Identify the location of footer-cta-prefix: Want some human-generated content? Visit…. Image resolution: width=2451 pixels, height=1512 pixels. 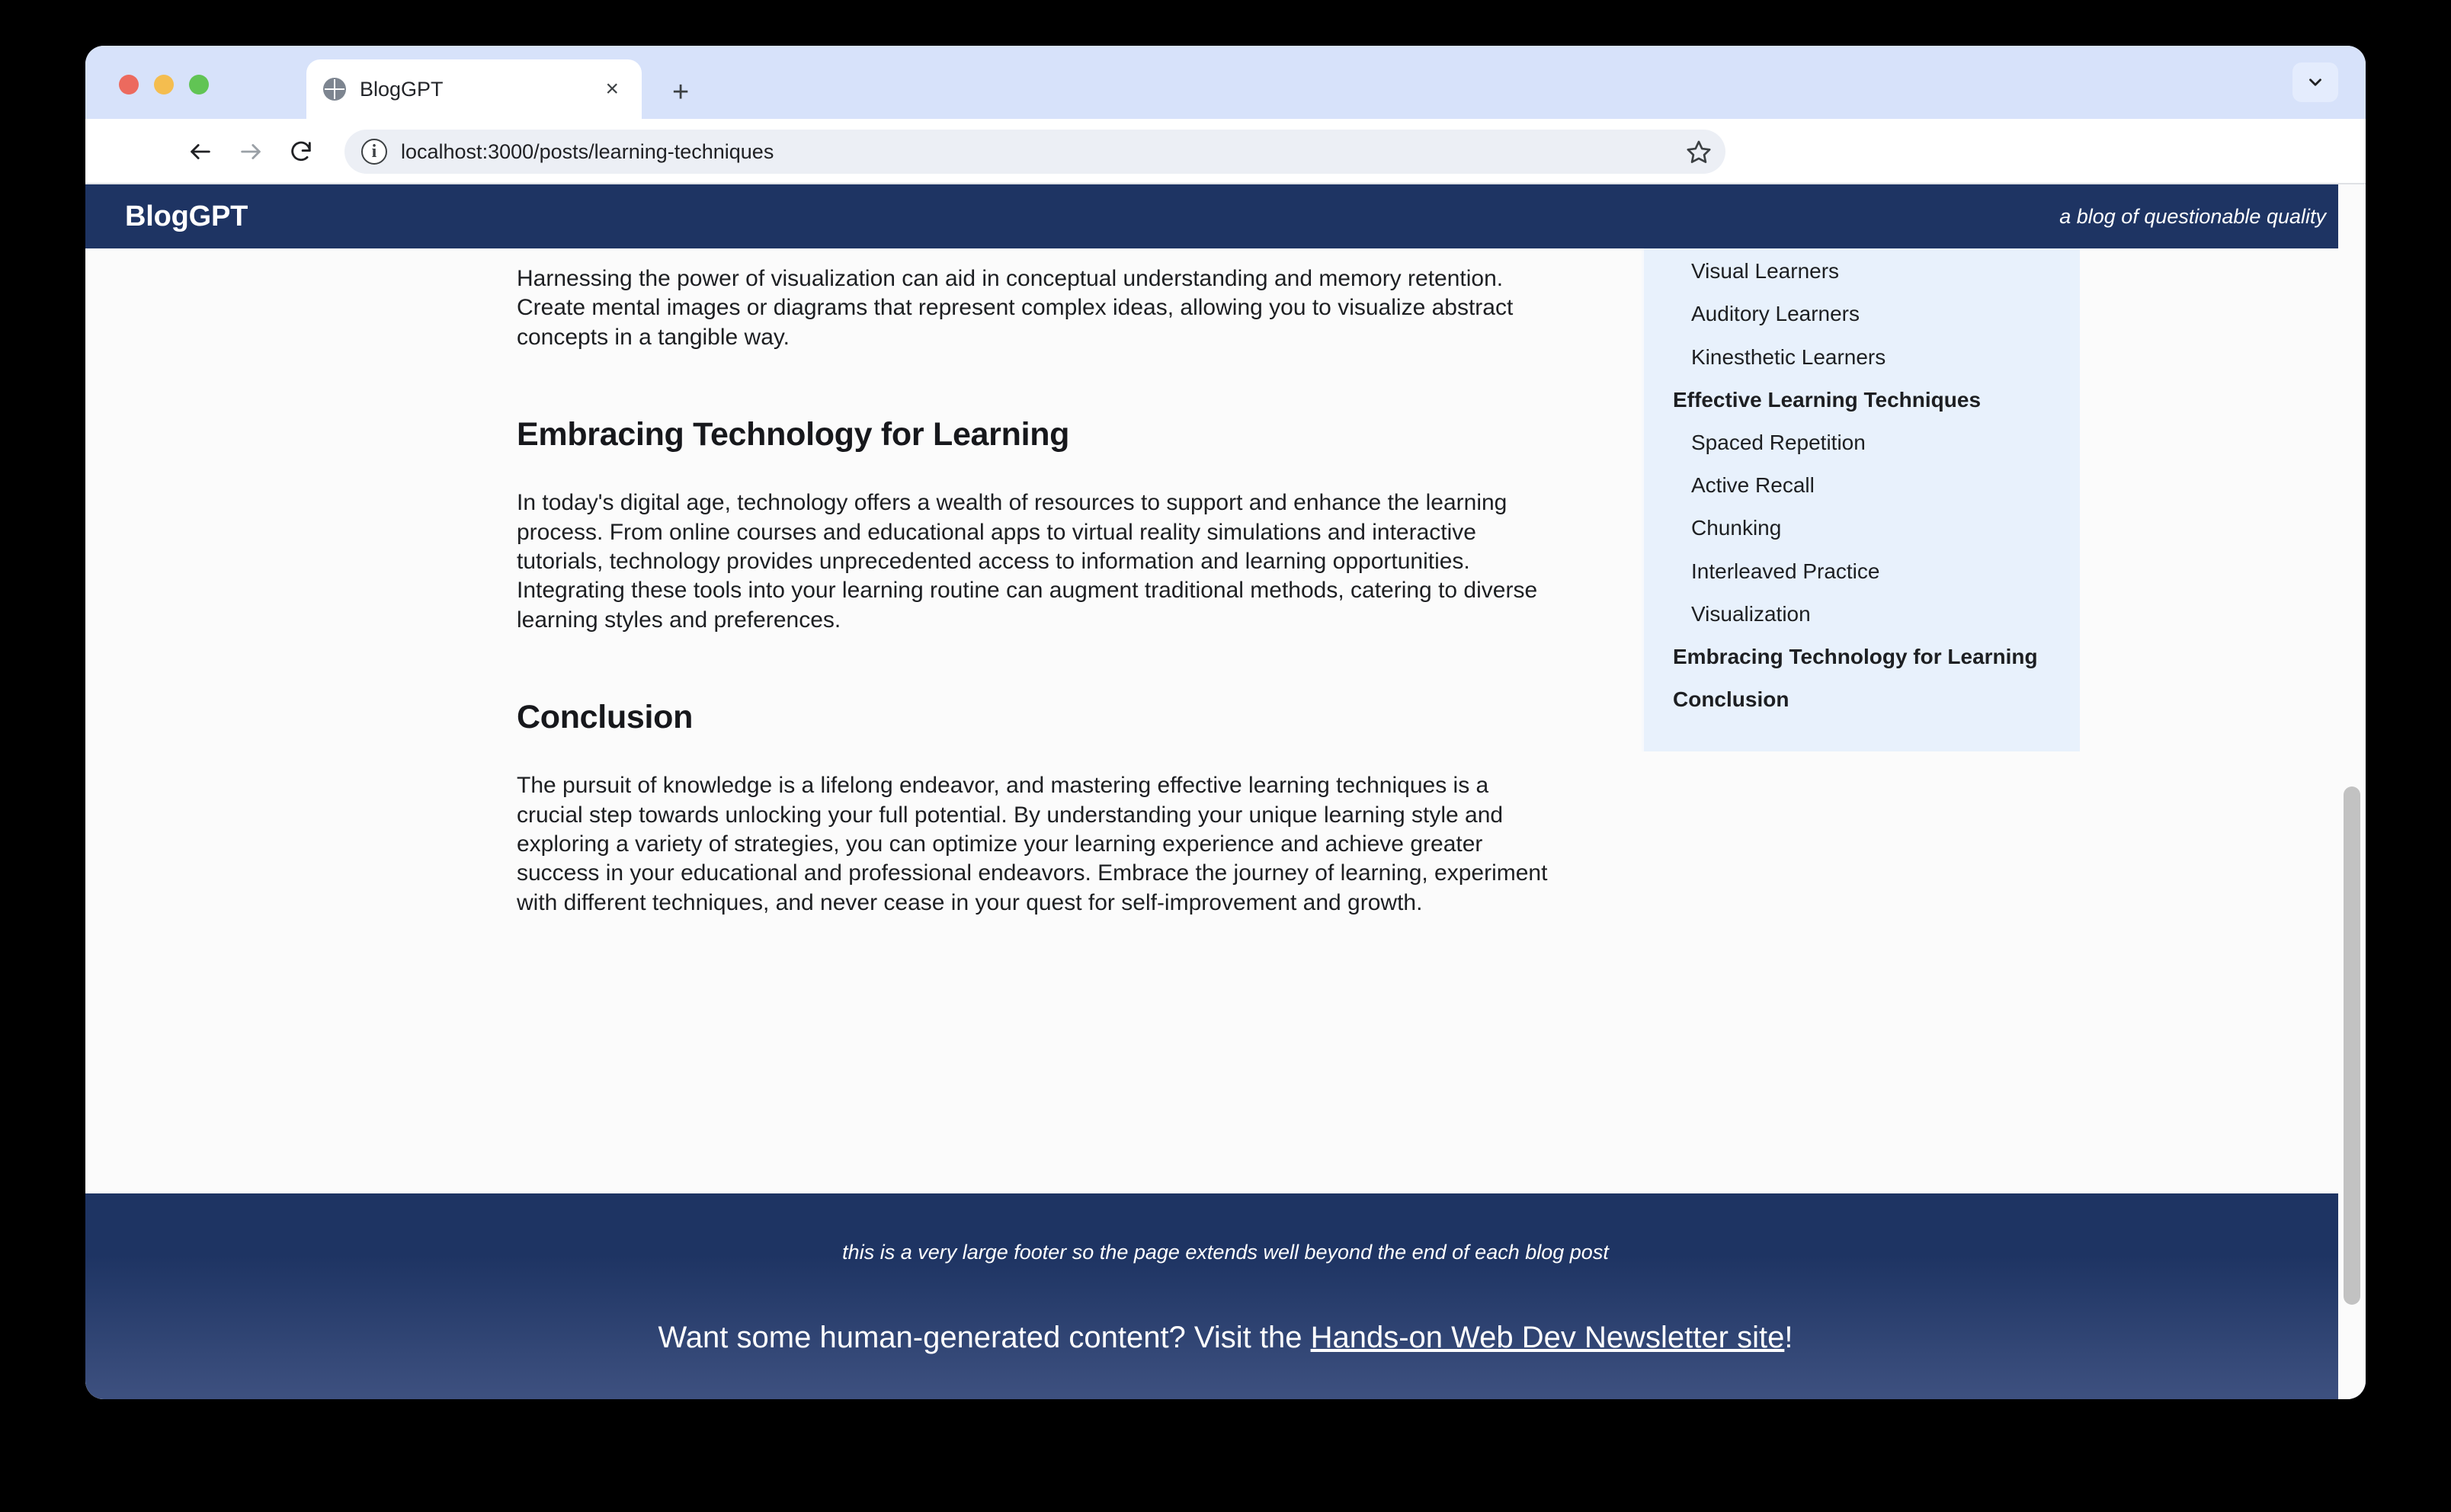
(984, 1337).